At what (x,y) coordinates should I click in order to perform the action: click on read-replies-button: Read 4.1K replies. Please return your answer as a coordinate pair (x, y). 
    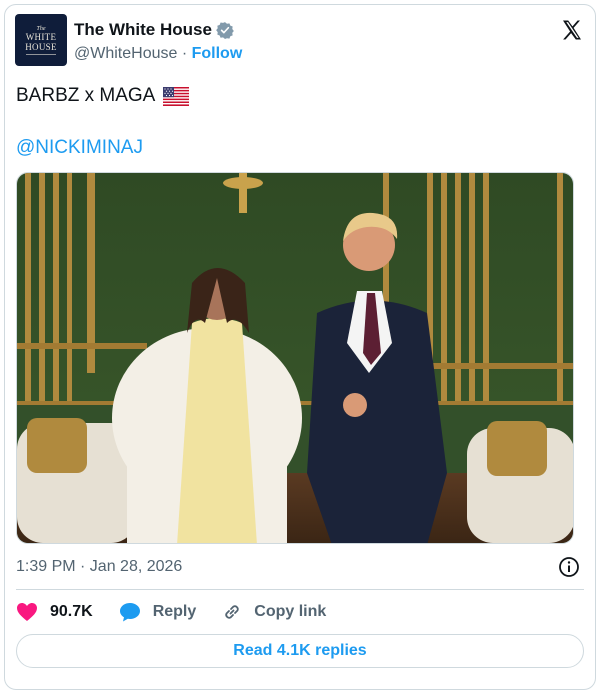
    Looking at the image, I should click on (300, 651).